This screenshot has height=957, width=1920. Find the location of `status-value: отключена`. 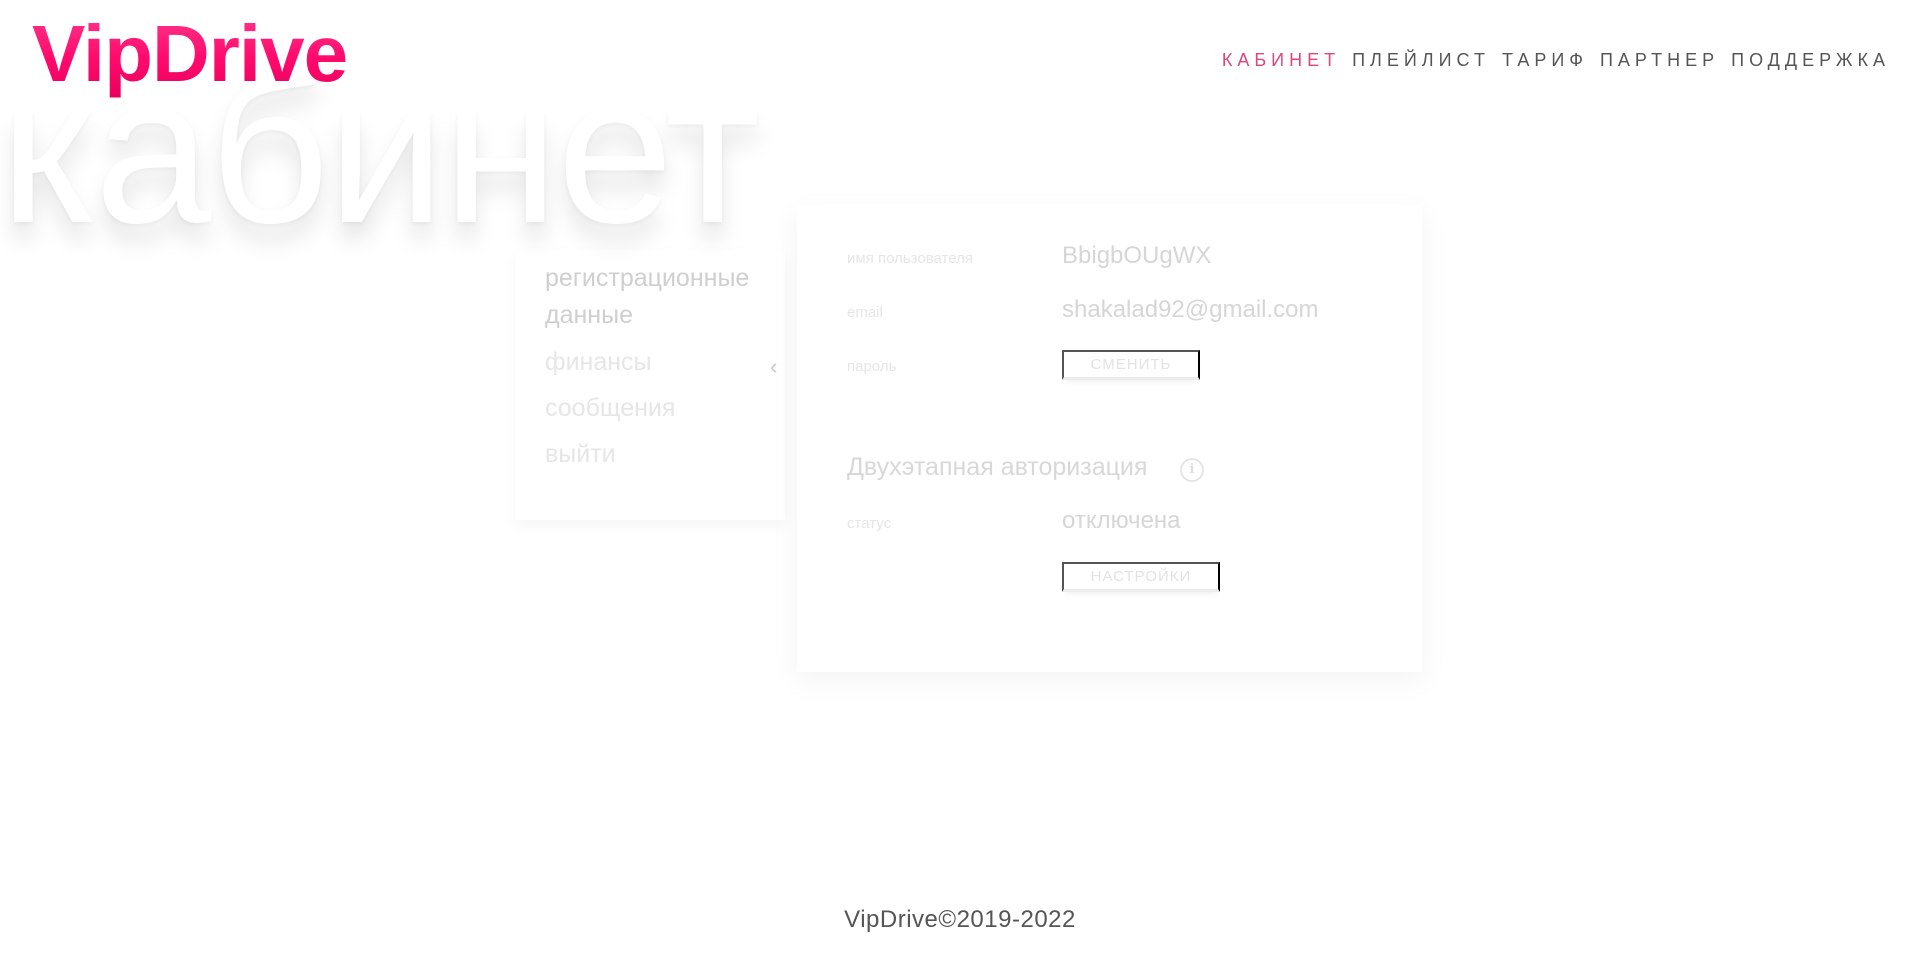

status-value: отключена is located at coordinates (1121, 520).